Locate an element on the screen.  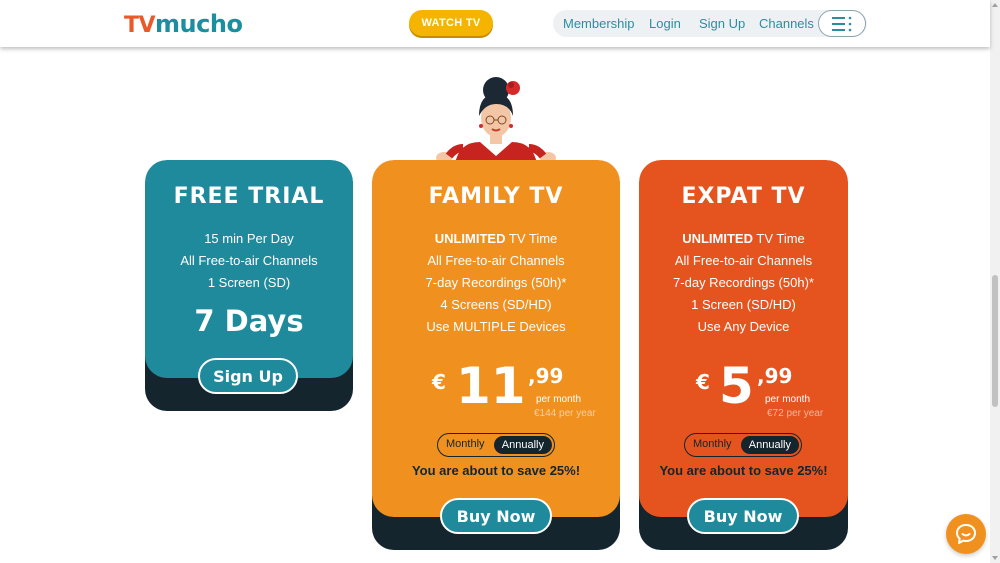
menu-dots-icon is located at coordinates (842, 23).